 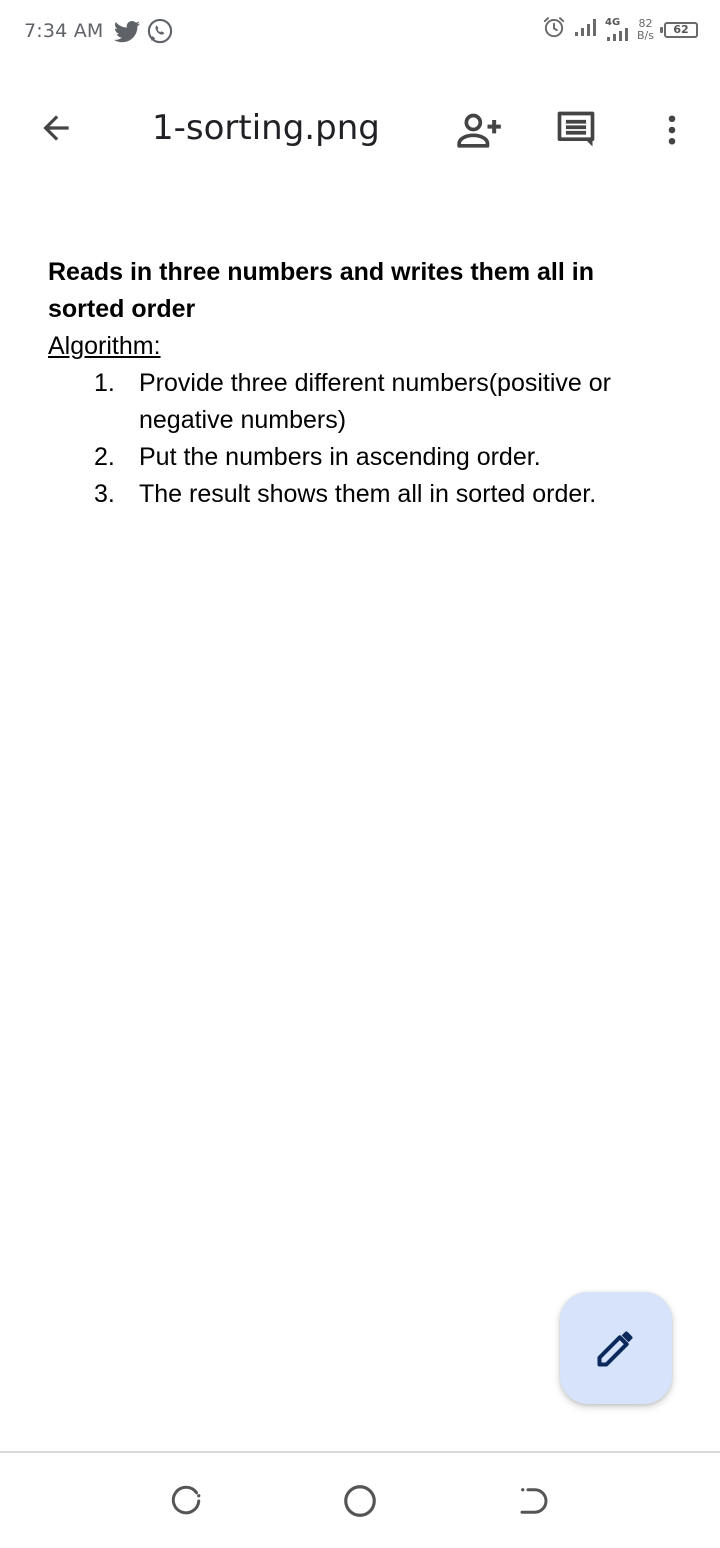 I want to click on status-app-icons, so click(x=143, y=33).